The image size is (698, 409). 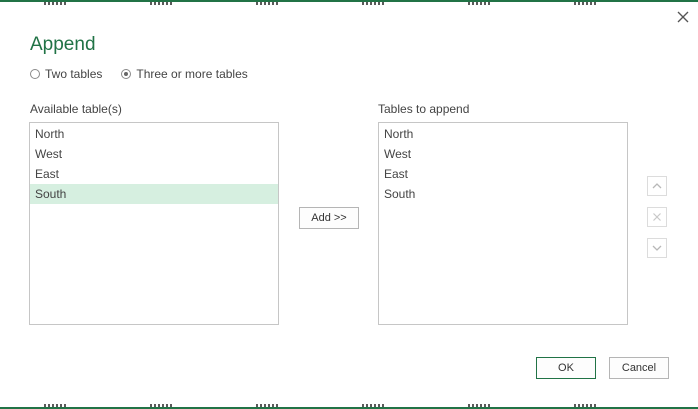 What do you see at coordinates (639, 368) in the screenshot?
I see `cancel-button: Cancel` at bounding box center [639, 368].